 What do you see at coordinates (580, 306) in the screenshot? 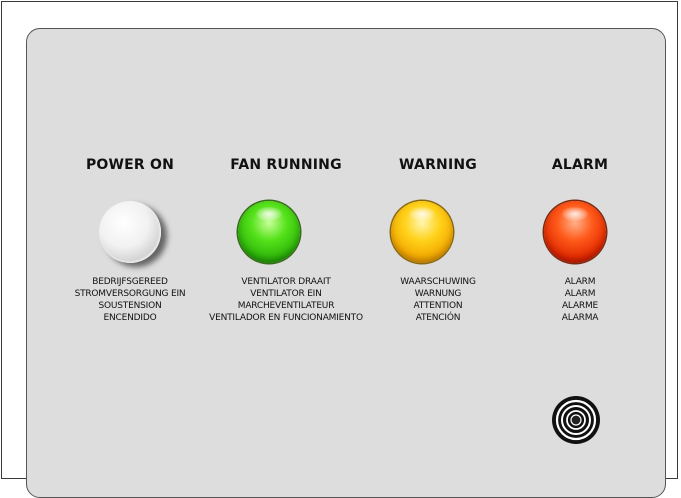
I see `description-line: ALARME` at bounding box center [580, 306].